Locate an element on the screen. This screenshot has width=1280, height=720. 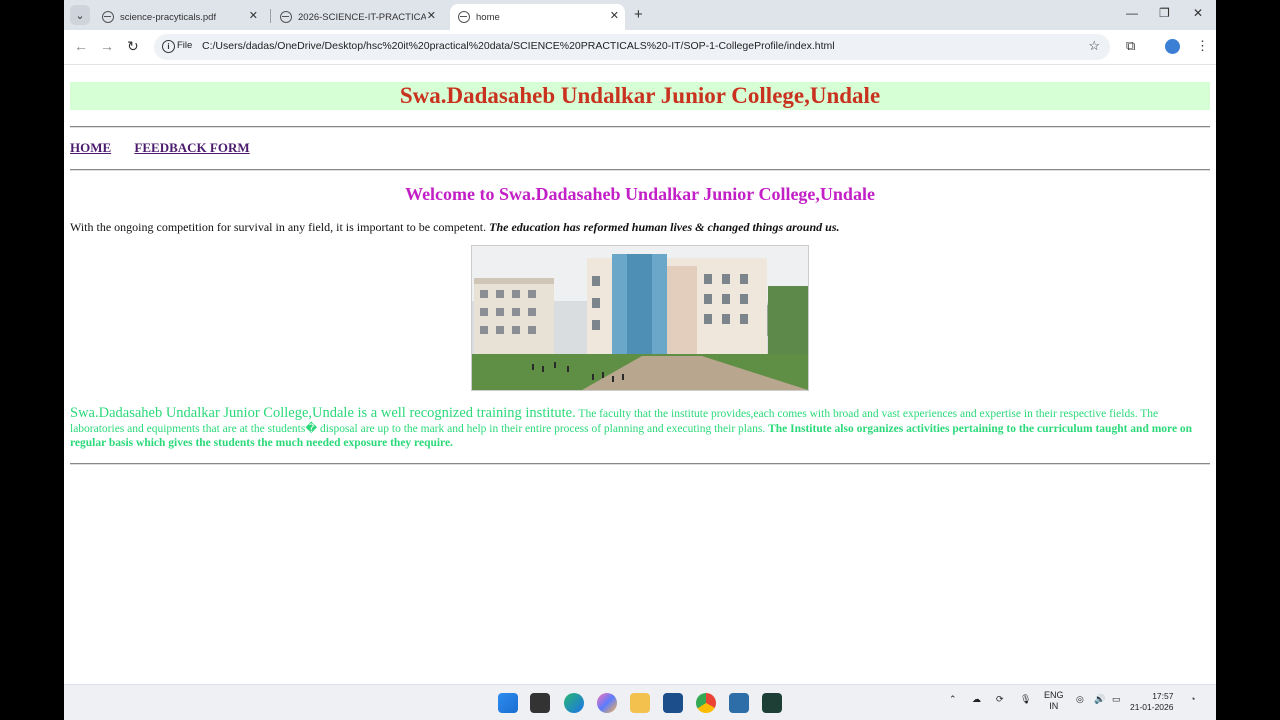
lang-top: ENG is located at coordinates (1054, 695).